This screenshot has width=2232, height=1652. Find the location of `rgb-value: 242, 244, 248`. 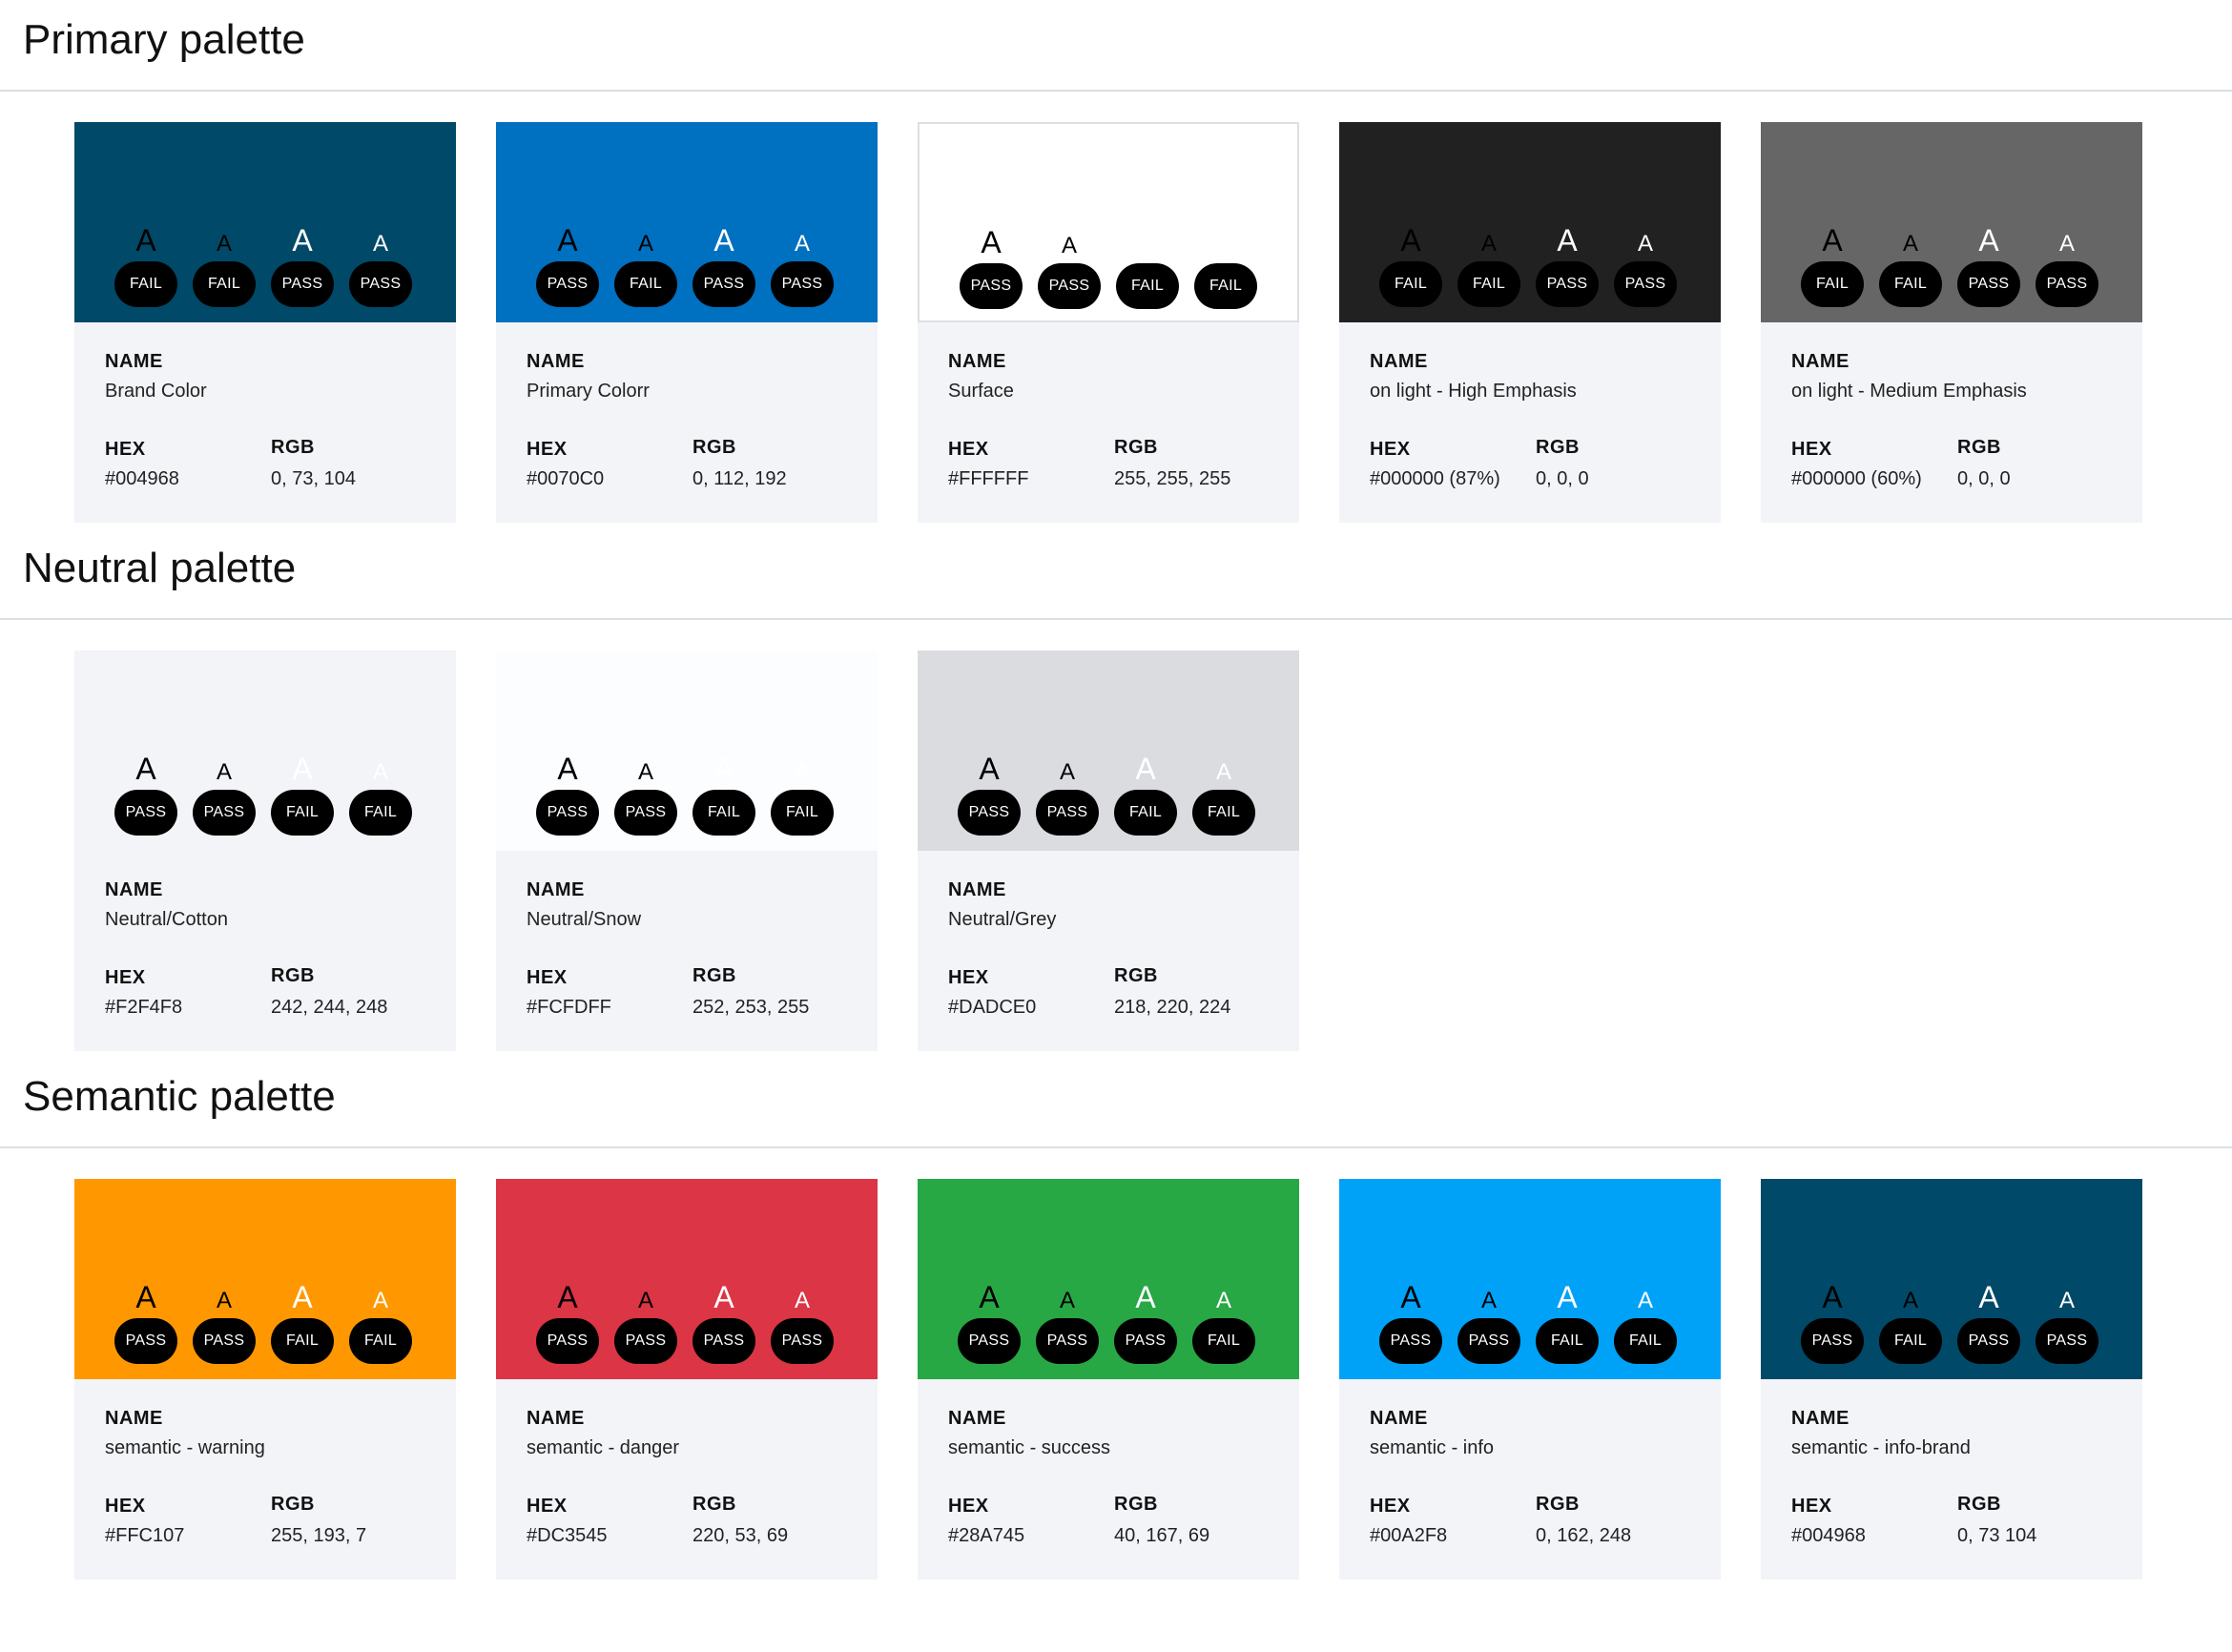

rgb-value: 242, 244, 248 is located at coordinates (329, 1008).